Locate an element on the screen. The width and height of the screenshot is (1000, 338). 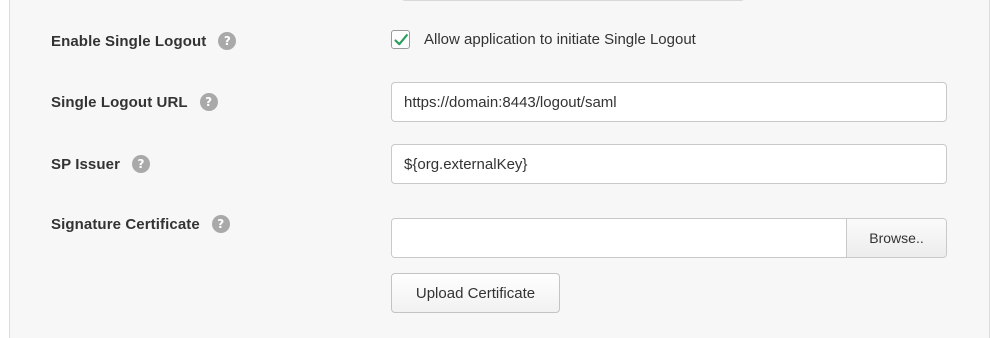
certificate-file-picker: Browse.. is located at coordinates (669, 238).